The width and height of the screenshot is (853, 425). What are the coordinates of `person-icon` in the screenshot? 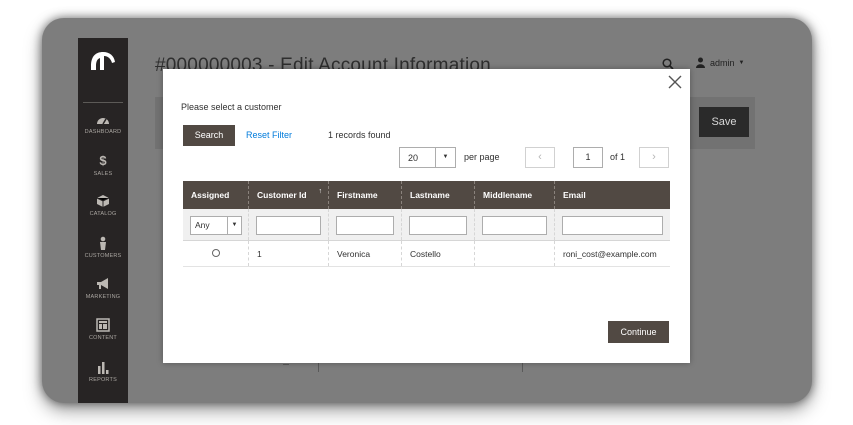 It's located at (103, 243).